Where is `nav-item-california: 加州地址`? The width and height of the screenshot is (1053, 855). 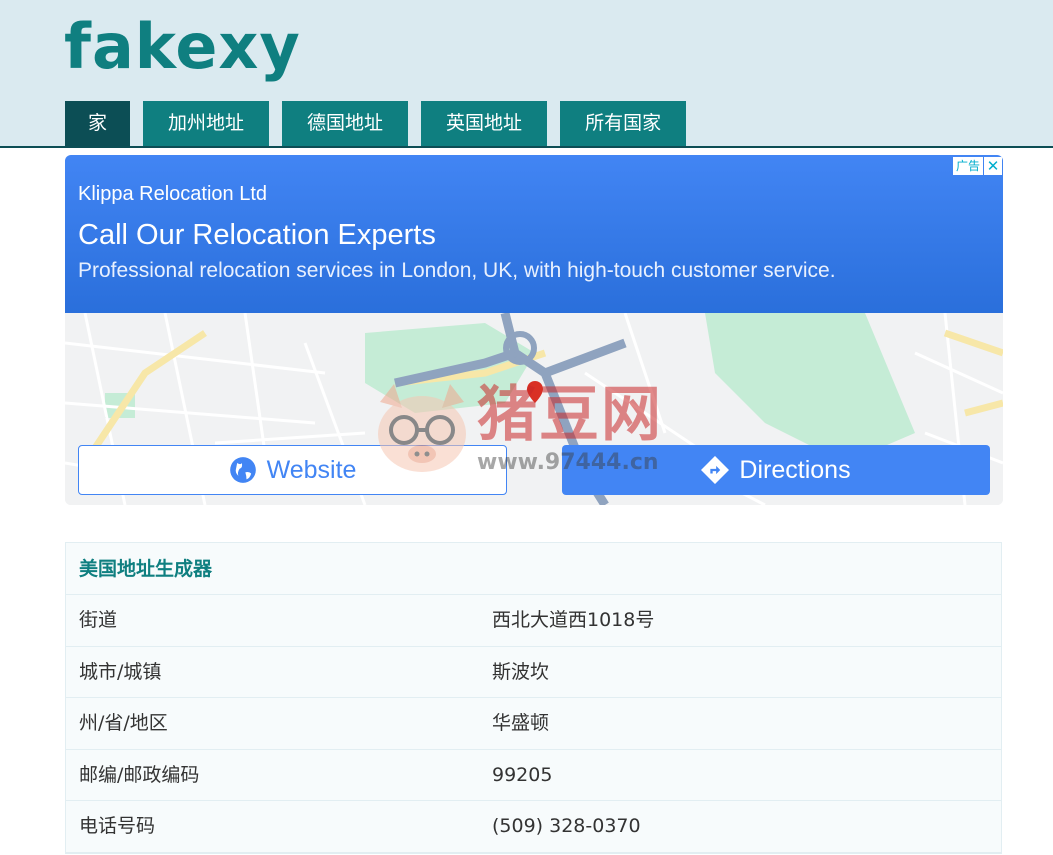 nav-item-california: 加州地址 is located at coordinates (206, 123).